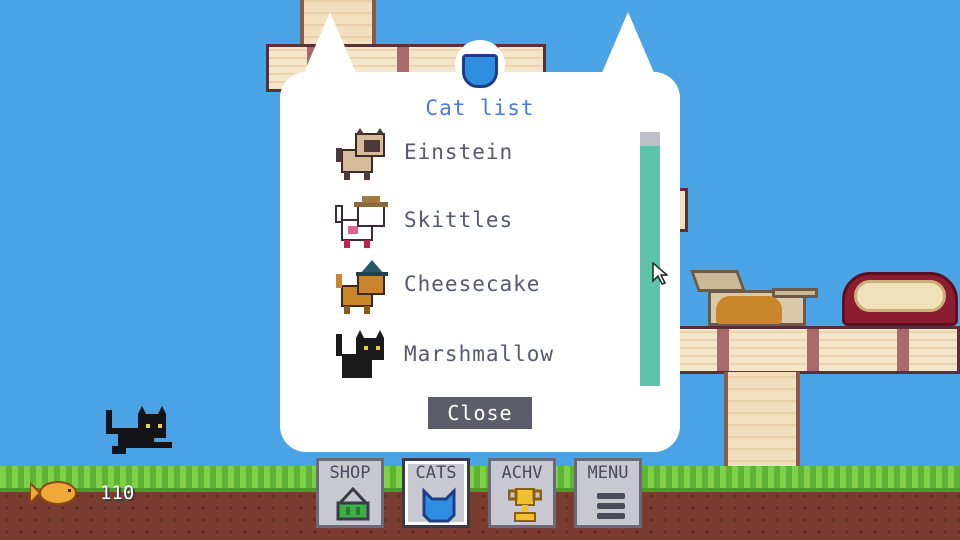 Image resolution: width=960 pixels, height=540 pixels. What do you see at coordinates (117, 493) in the screenshot?
I see `coin-count: 110` at bounding box center [117, 493].